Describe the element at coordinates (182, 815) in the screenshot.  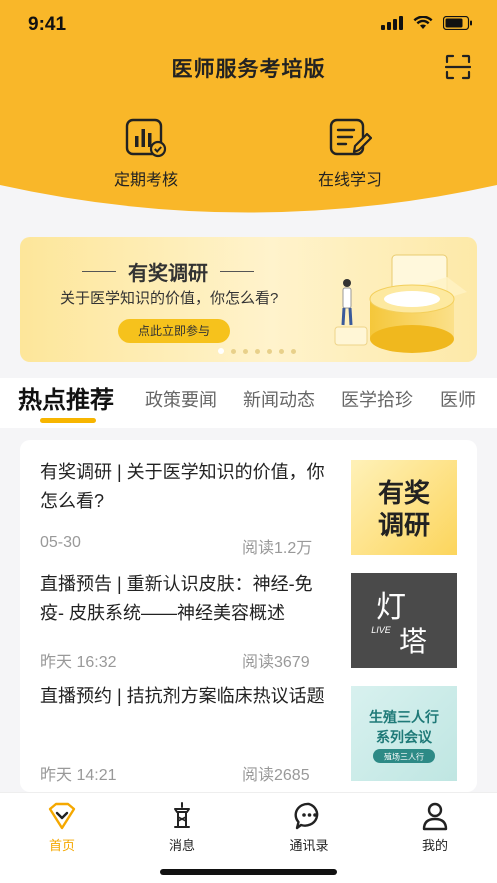
I see `message-icon` at that location.